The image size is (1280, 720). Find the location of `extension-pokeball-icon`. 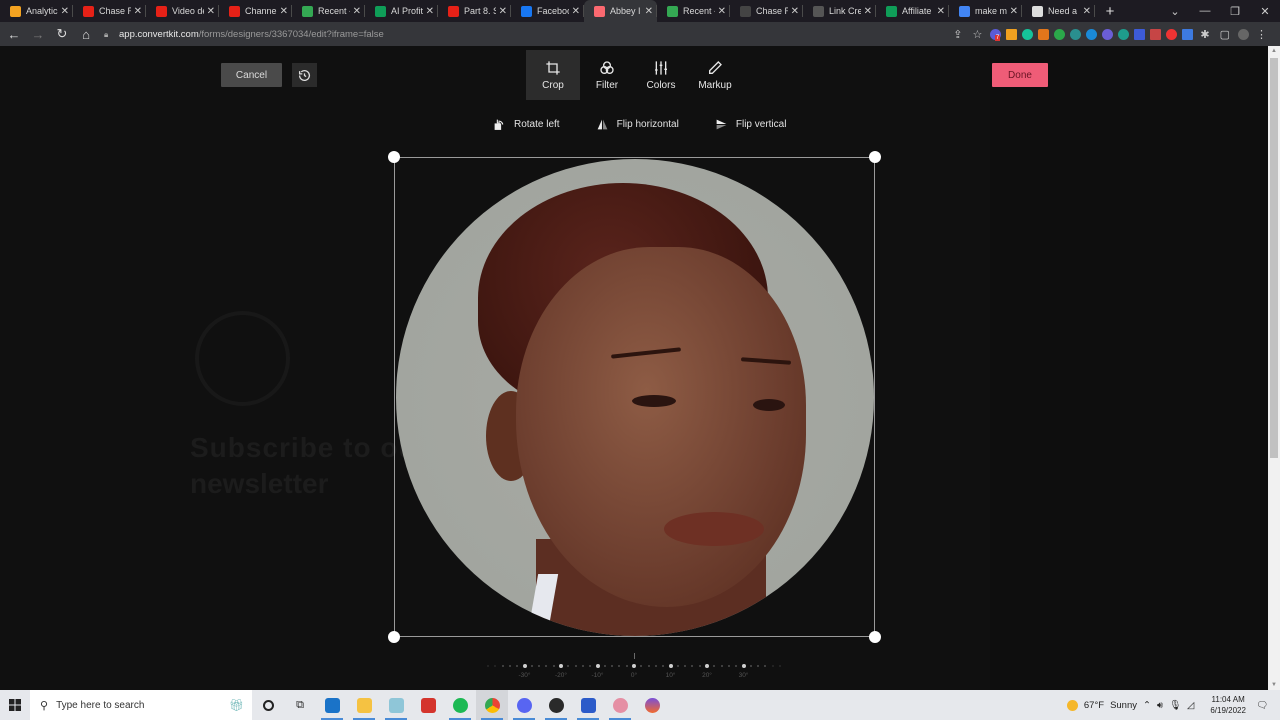

extension-pokeball-icon is located at coordinates (1171, 34).